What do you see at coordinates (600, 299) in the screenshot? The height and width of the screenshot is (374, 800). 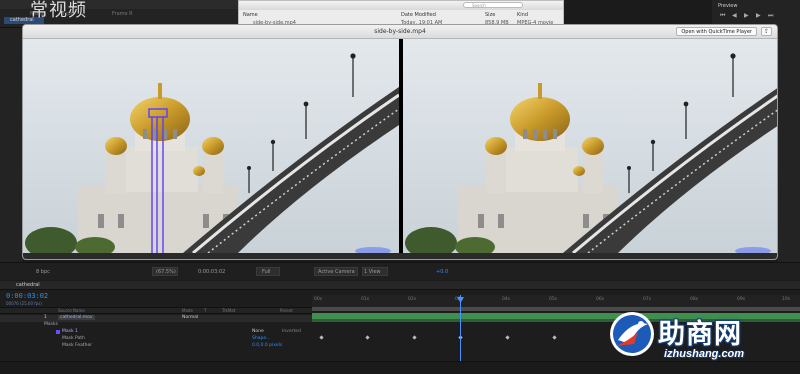 I see `ruler-tick: 06s` at bounding box center [600, 299].